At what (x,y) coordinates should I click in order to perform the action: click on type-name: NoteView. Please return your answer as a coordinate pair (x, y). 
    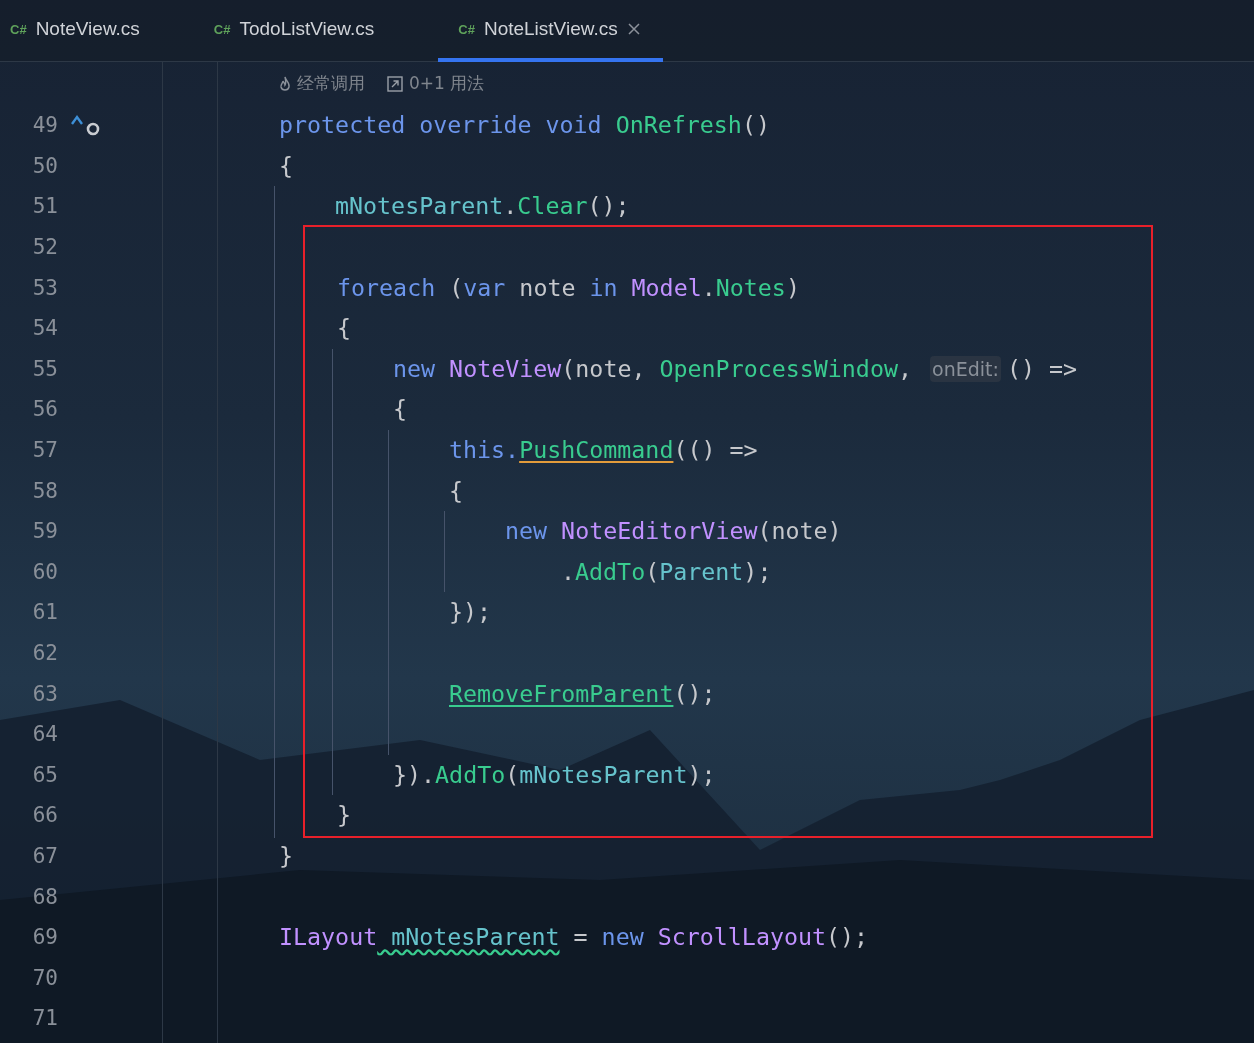
    Looking at the image, I should click on (505, 368).